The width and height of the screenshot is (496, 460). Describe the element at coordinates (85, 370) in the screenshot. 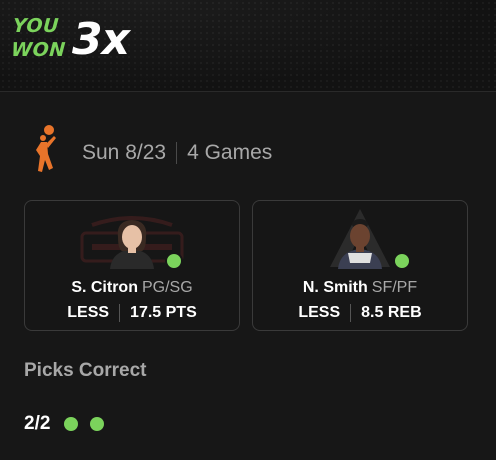

I see `picks-correct-title: Picks Correct` at that location.